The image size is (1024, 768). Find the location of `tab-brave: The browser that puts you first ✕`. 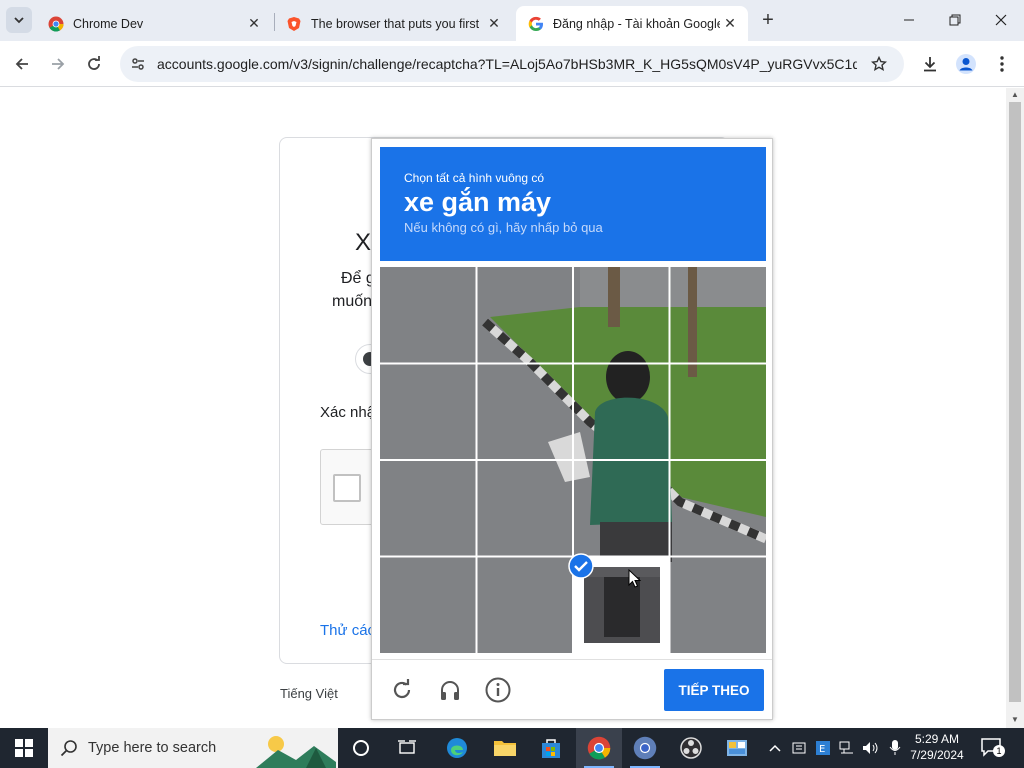

tab-brave: The browser that puts you first ✕ is located at coordinates (393, 23).